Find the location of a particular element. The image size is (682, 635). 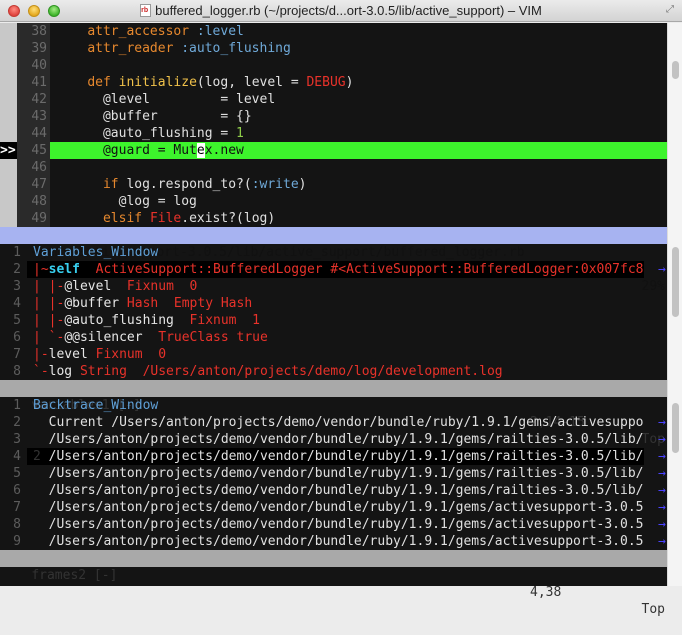

line-number: 42 is located at coordinates (33, 99).